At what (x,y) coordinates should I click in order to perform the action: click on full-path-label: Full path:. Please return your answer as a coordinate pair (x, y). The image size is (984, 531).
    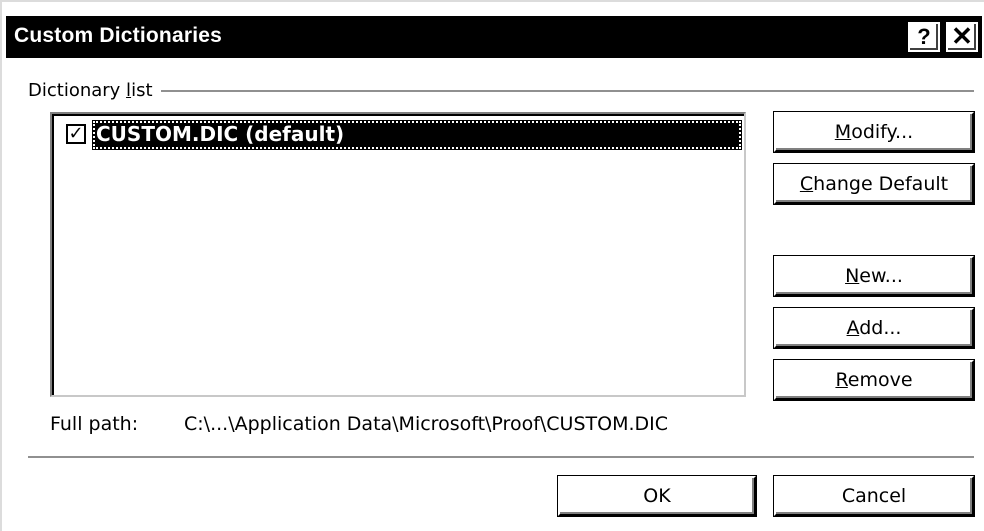
    Looking at the image, I should click on (94, 424).